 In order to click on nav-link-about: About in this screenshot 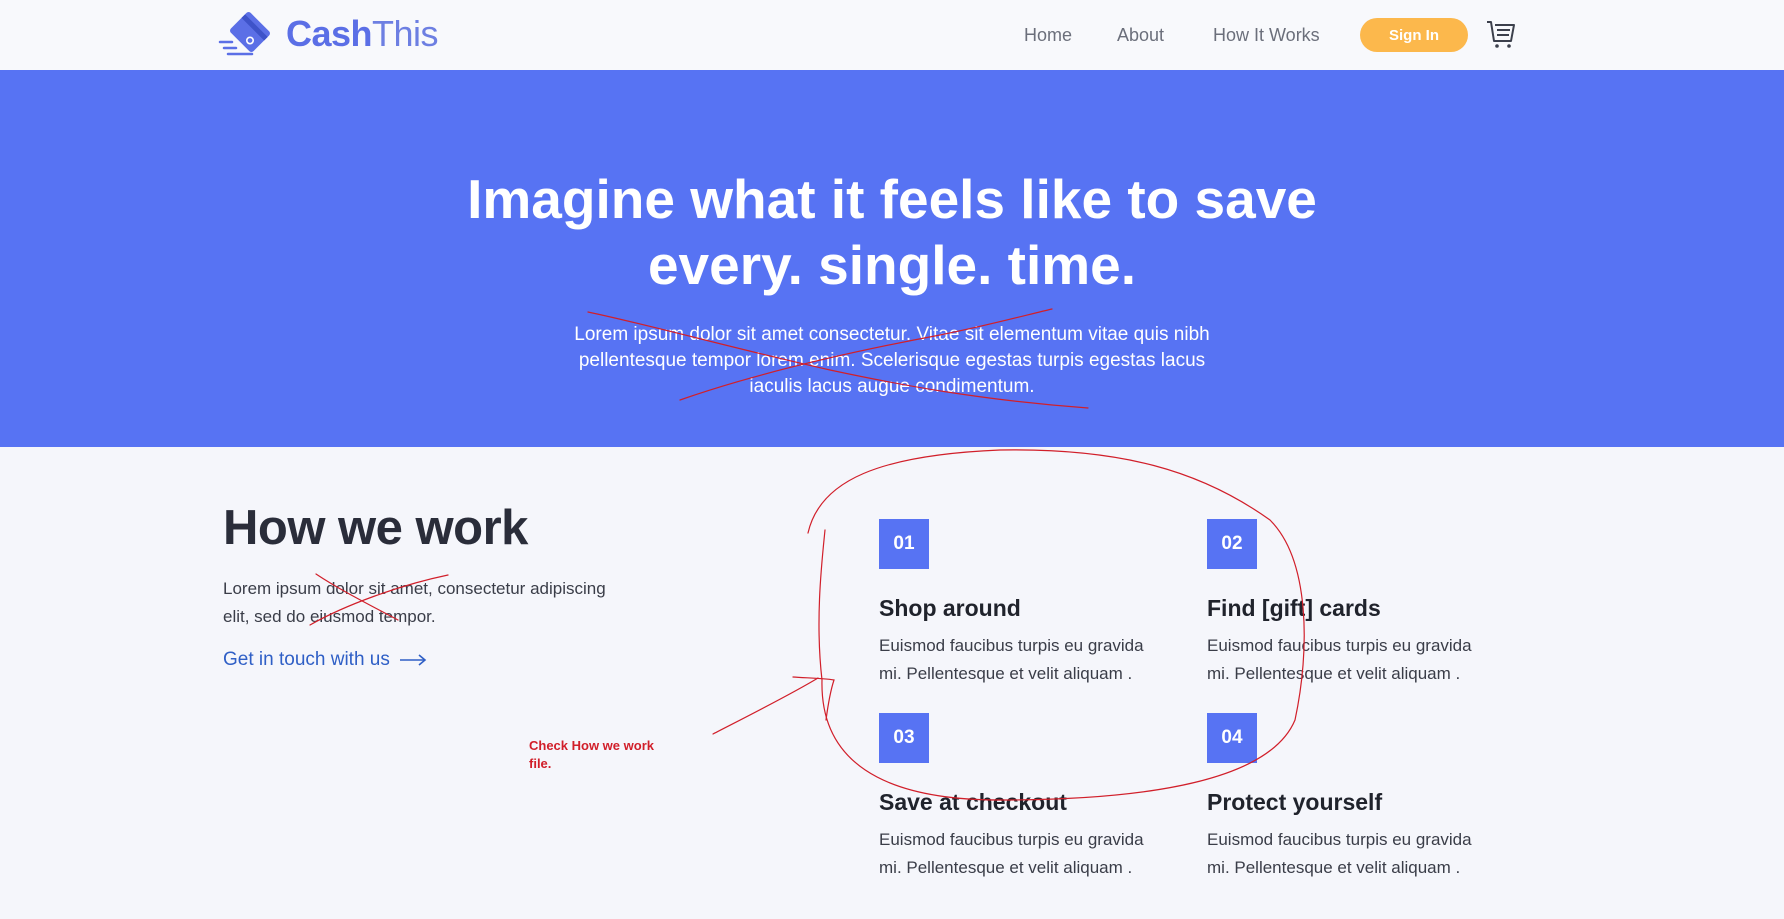, I will do `click(1140, 35)`.